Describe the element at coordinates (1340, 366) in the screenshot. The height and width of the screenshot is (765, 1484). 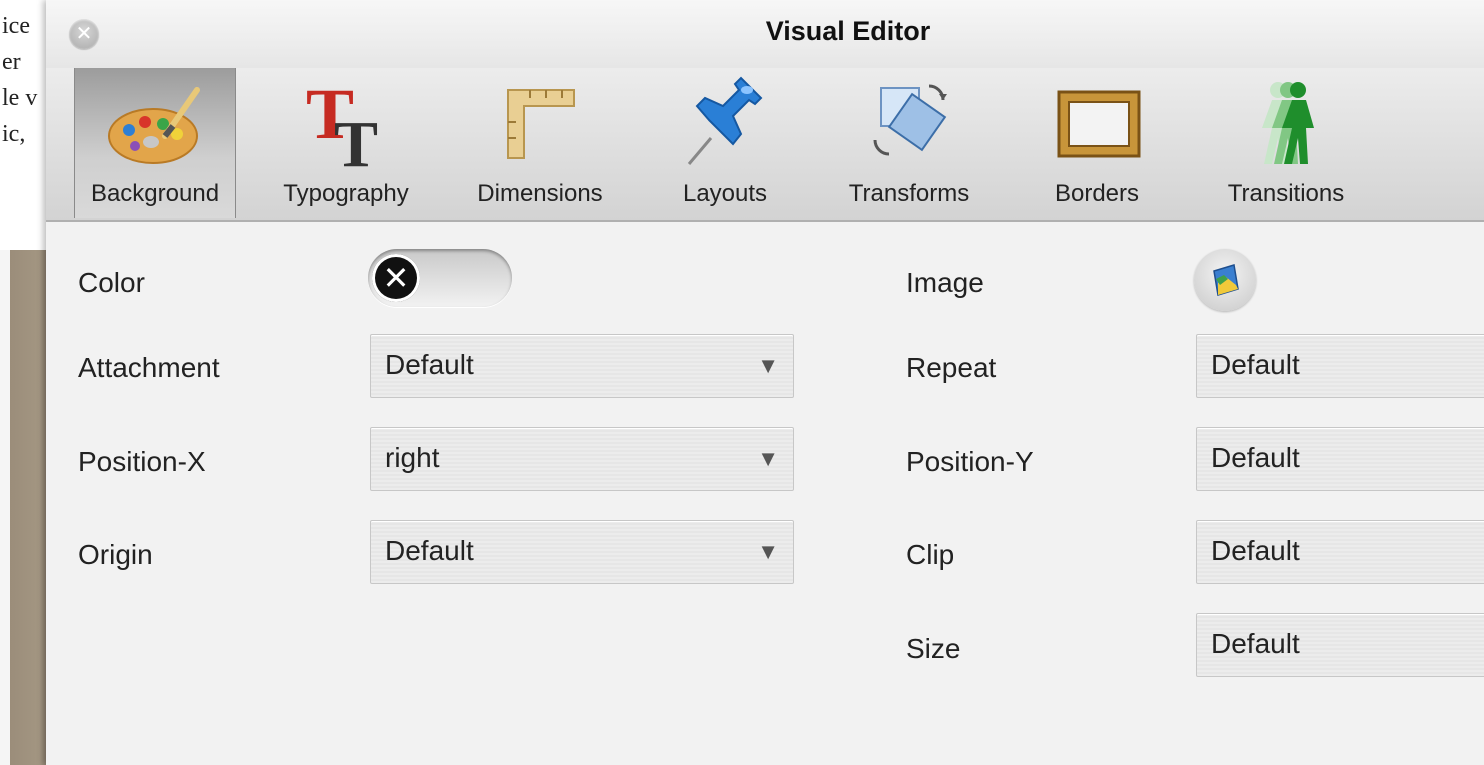
I see `repeat-select: Default` at that location.